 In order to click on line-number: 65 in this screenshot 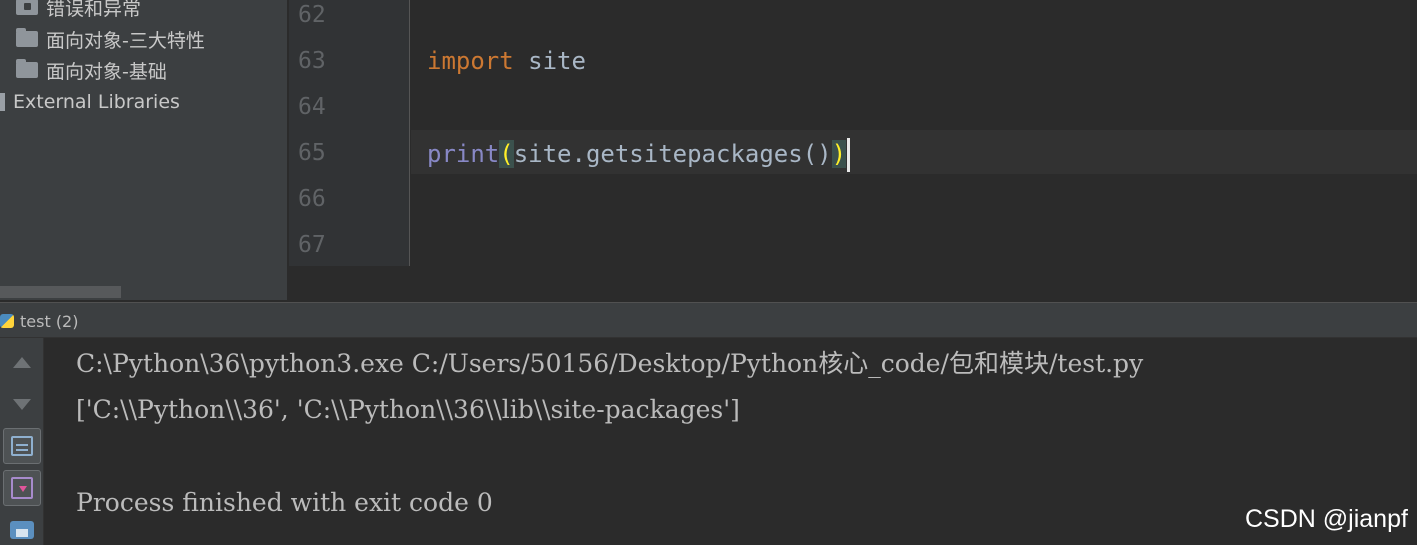, I will do `click(312, 153)`.